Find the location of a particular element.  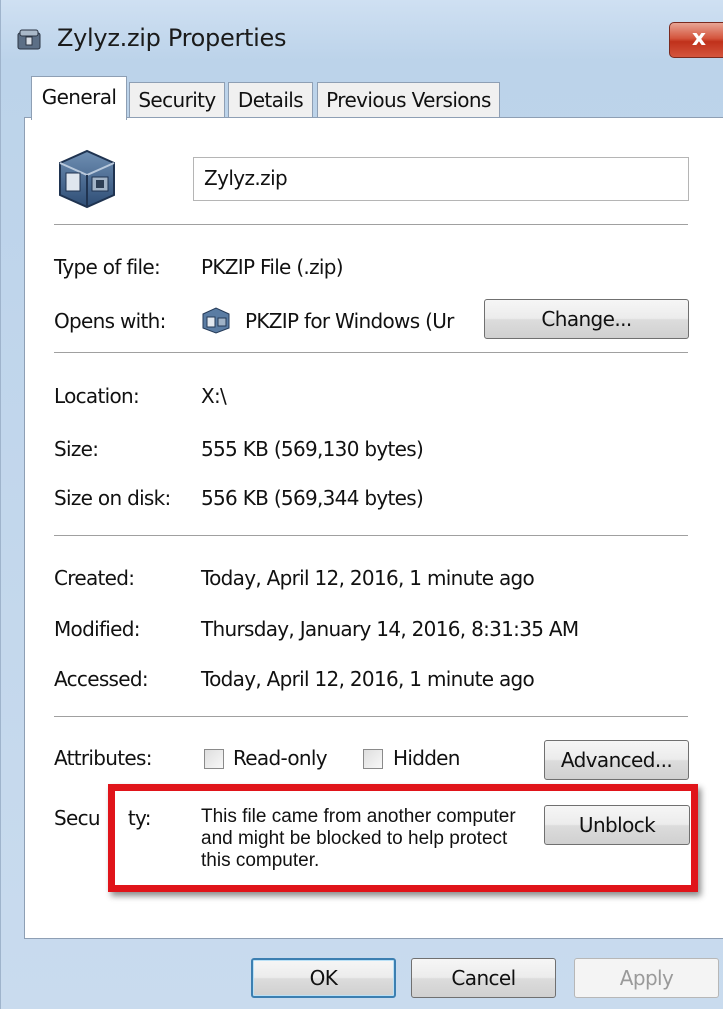

opens-with-value: PKZIP for Windows (Ur is located at coordinates (349, 321).